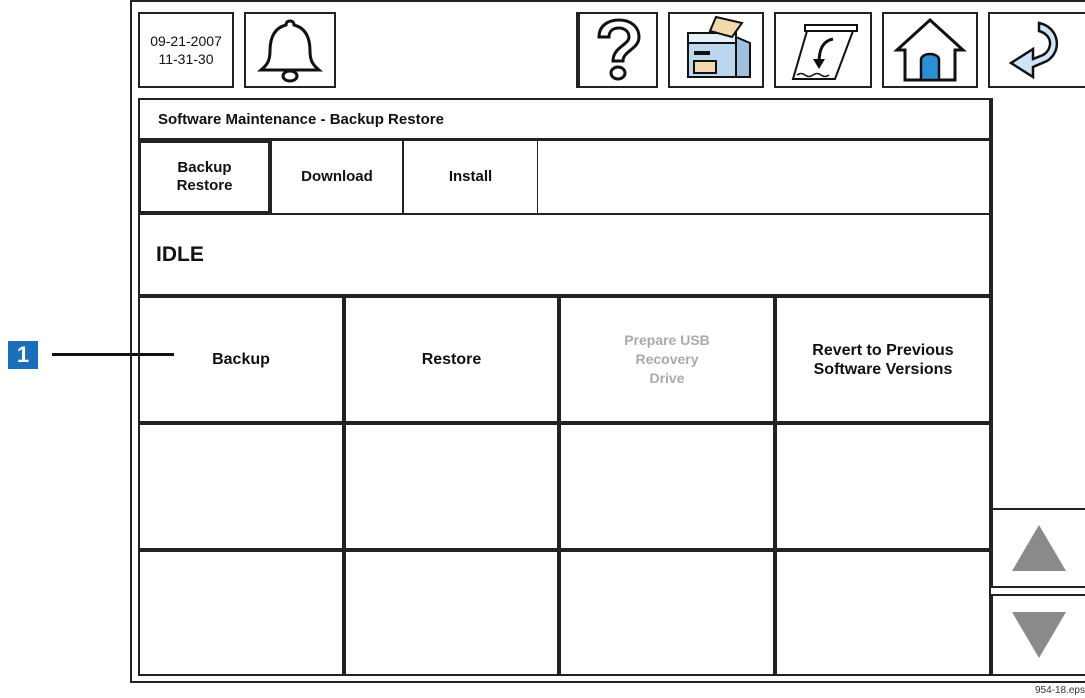  I want to click on home-icon, so click(930, 49).